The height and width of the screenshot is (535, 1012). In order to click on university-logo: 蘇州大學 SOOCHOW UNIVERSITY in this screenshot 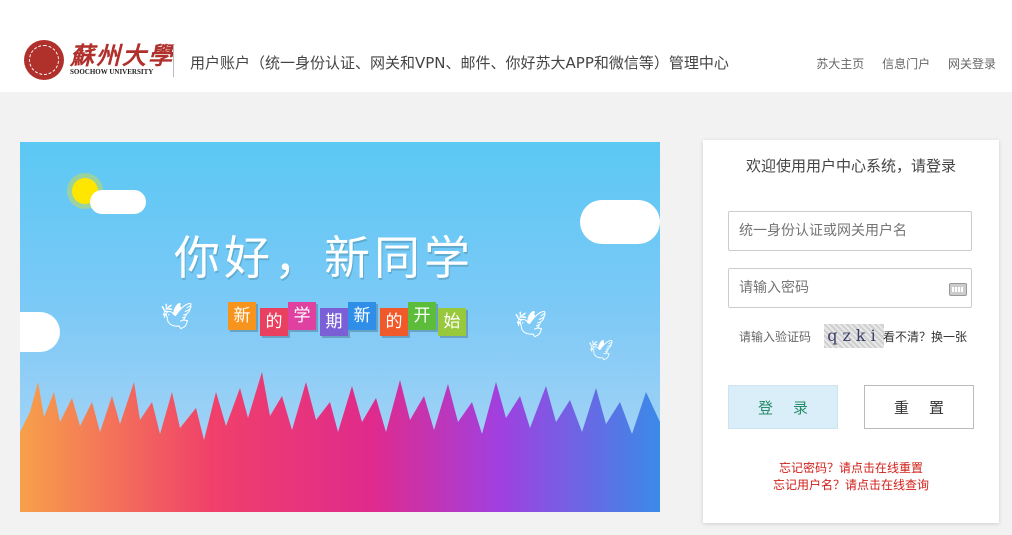, I will do `click(98, 60)`.